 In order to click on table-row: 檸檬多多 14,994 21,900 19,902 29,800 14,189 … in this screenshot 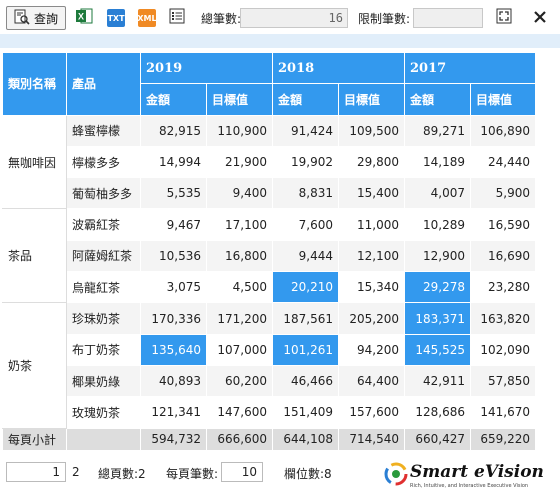, I will do `click(269, 162)`.